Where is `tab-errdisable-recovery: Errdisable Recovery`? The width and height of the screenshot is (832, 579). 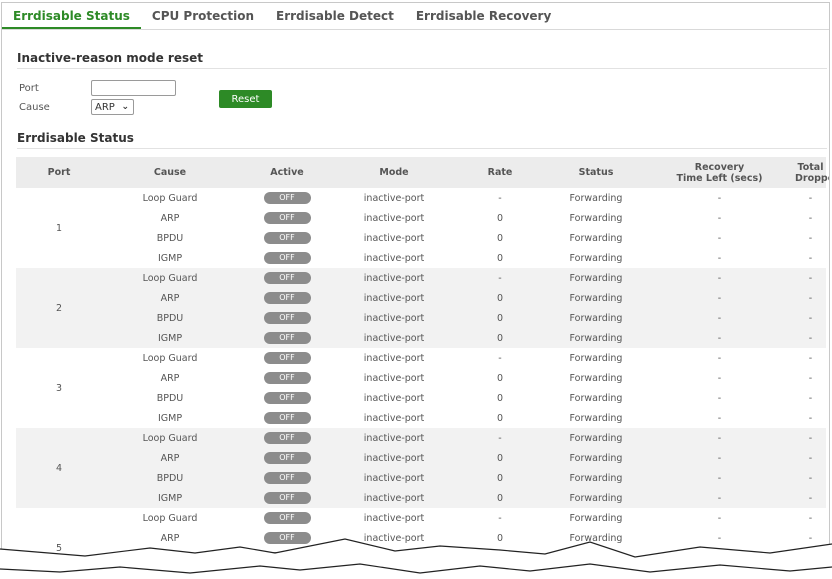
tab-errdisable-recovery: Errdisable Recovery is located at coordinates (483, 16).